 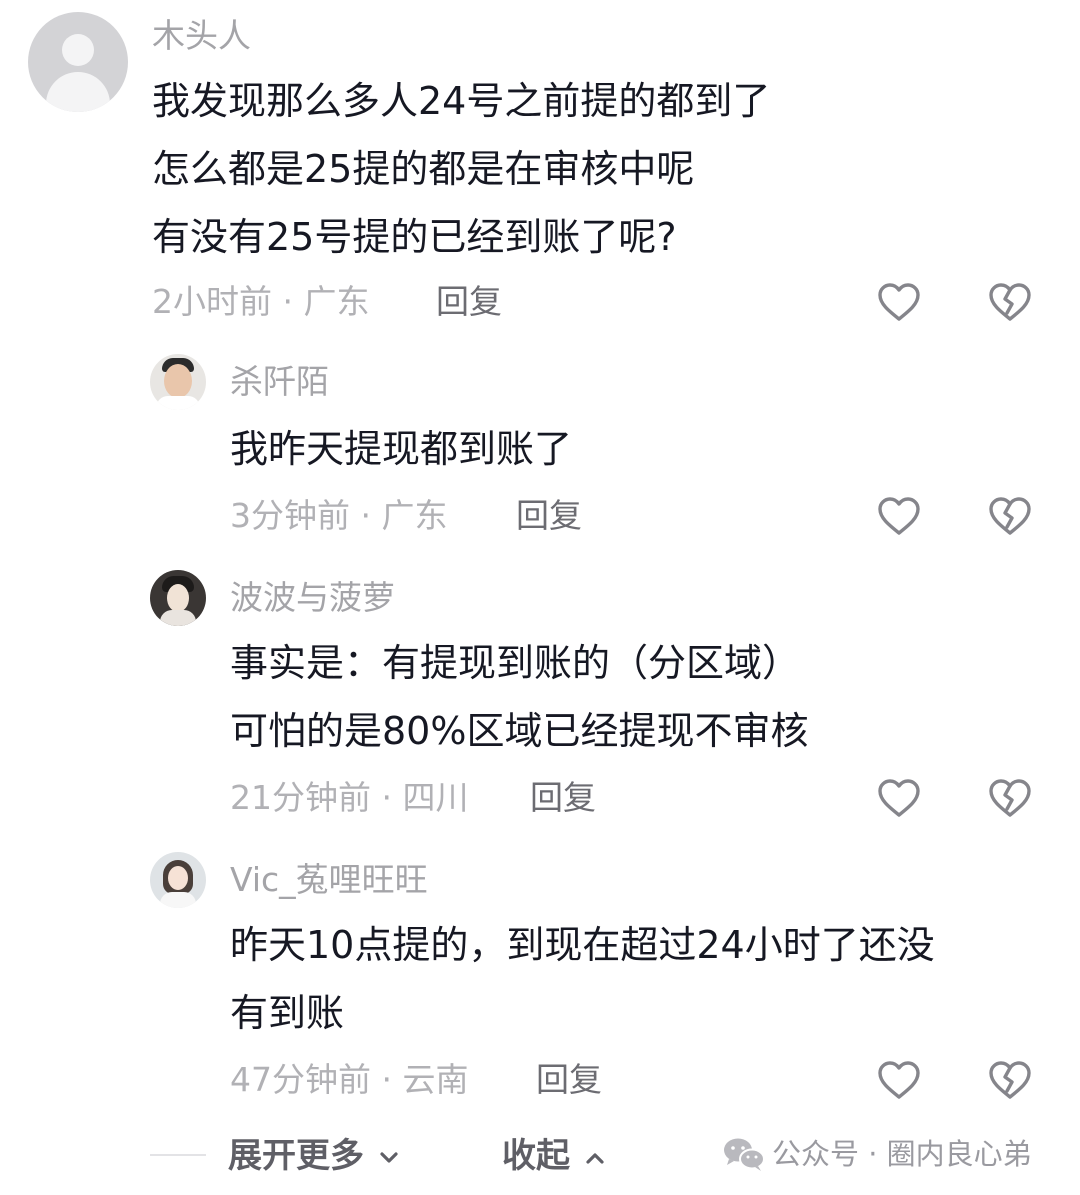 What do you see at coordinates (312, 598) in the screenshot?
I see `reply-username: 波波与菠萝` at bounding box center [312, 598].